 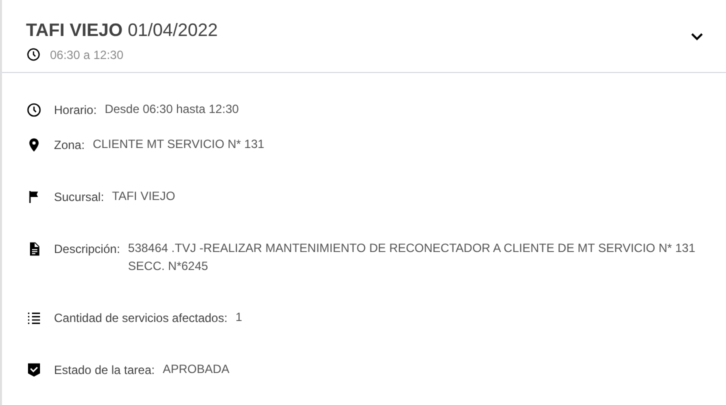 What do you see at coordinates (141, 318) in the screenshot?
I see `field-label: Cantidad de servicios afectados:` at bounding box center [141, 318].